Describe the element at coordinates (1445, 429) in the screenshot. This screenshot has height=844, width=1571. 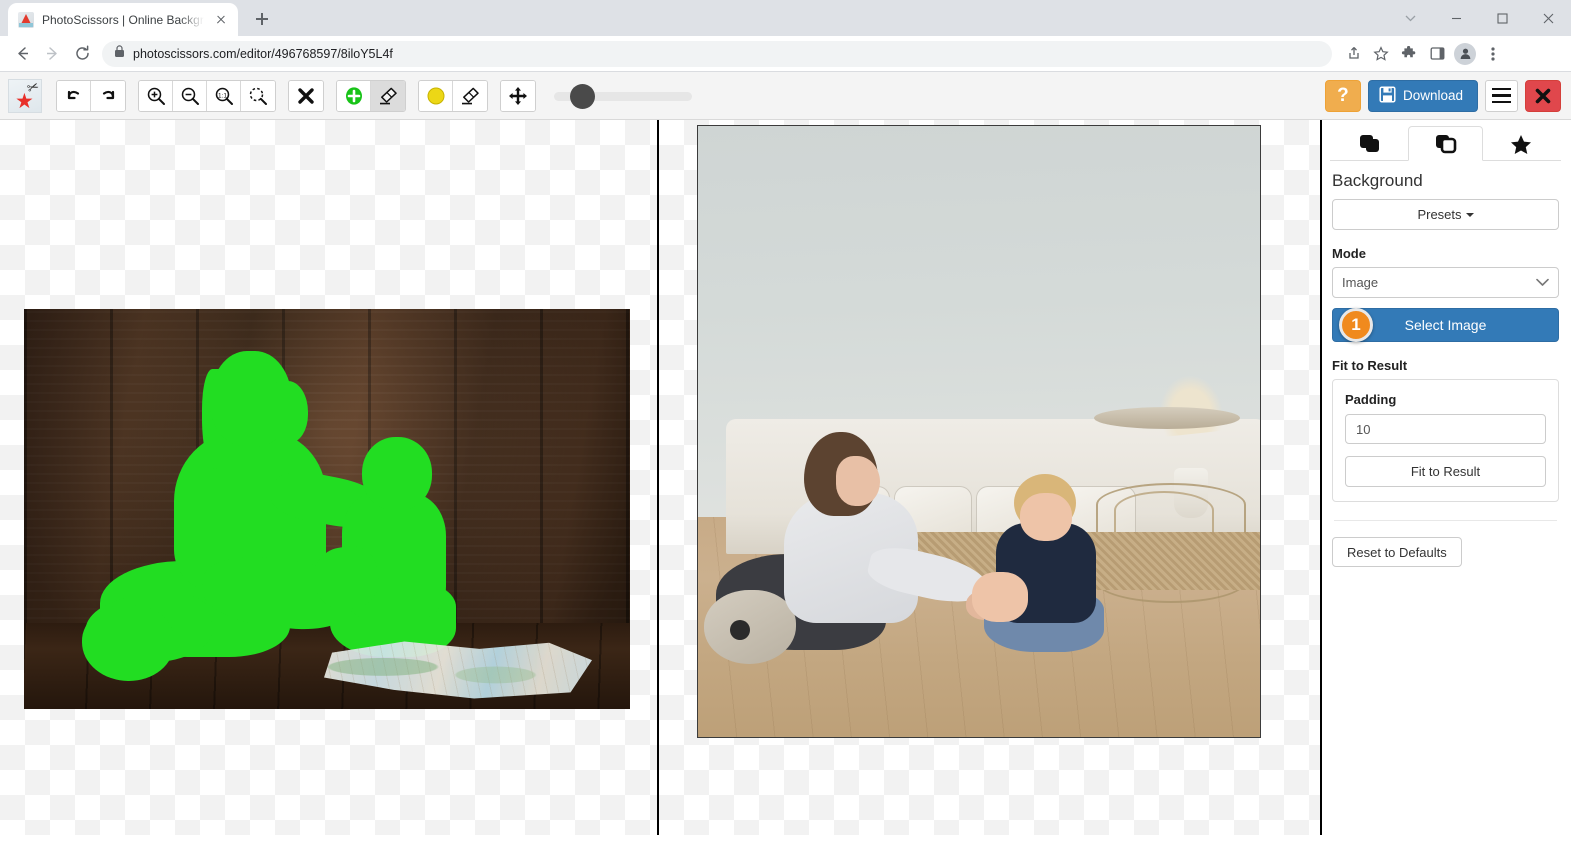
I see `padding-input: 10` at that location.